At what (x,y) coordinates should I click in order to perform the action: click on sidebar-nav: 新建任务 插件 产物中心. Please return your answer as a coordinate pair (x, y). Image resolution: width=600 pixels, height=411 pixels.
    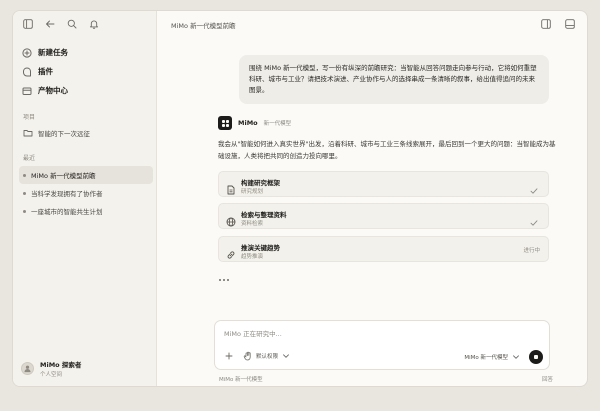
    Looking at the image, I should click on (86, 71).